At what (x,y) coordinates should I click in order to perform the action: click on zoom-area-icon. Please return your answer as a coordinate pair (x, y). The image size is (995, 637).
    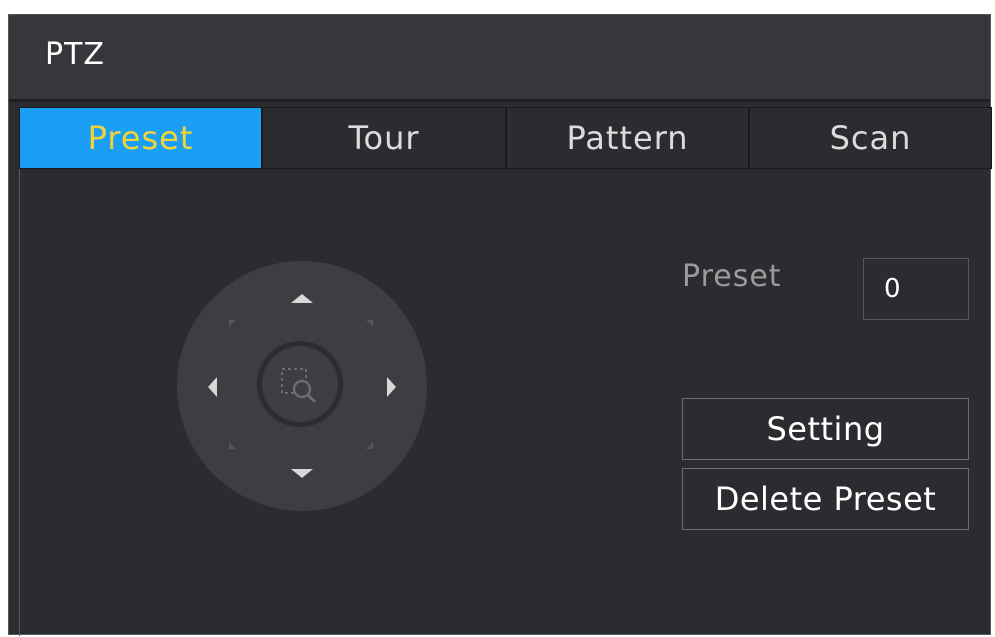
    Looking at the image, I should click on (298, 385).